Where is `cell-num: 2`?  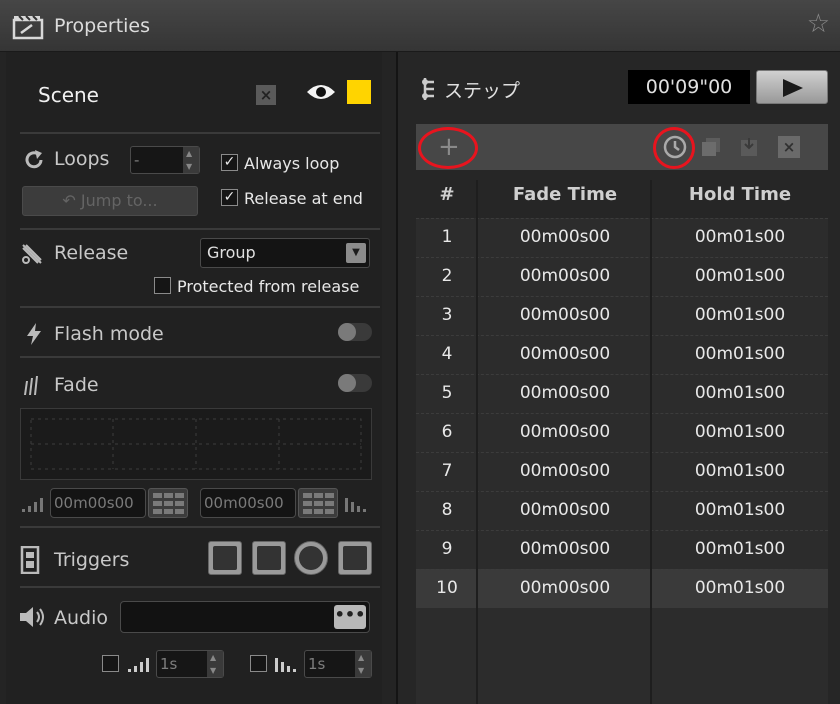
cell-num: 2 is located at coordinates (447, 276).